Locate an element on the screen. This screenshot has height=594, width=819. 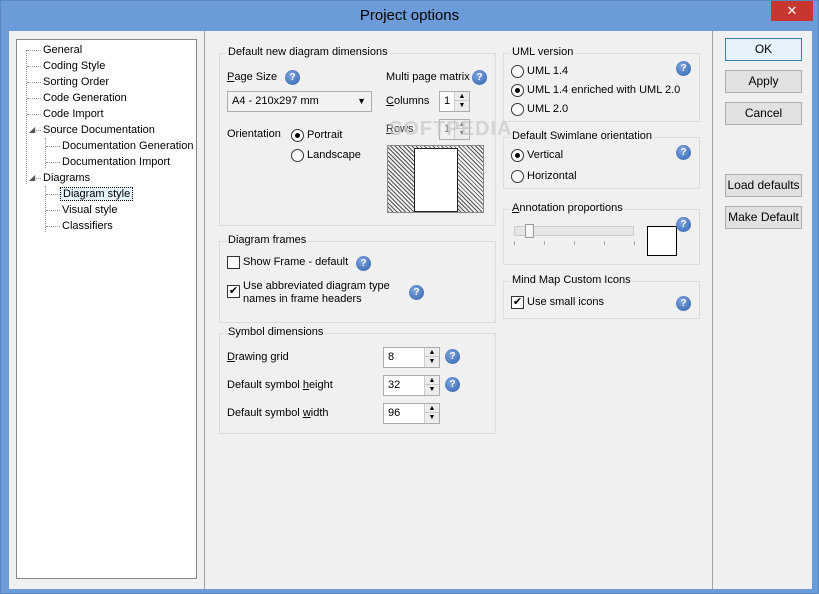
symbol-width-label: Default symbol width is located at coordinates (278, 413).